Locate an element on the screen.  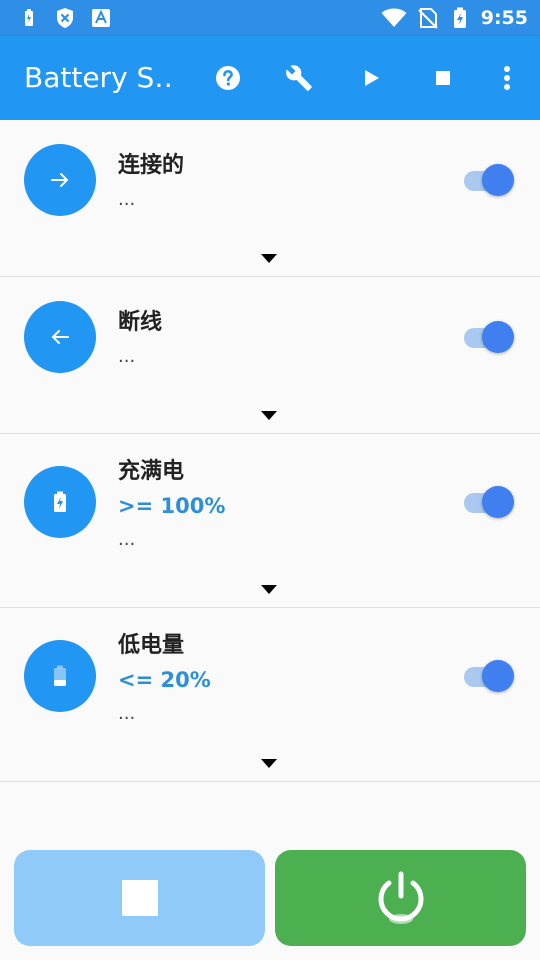
stop-service-button is located at coordinates (139, 898).